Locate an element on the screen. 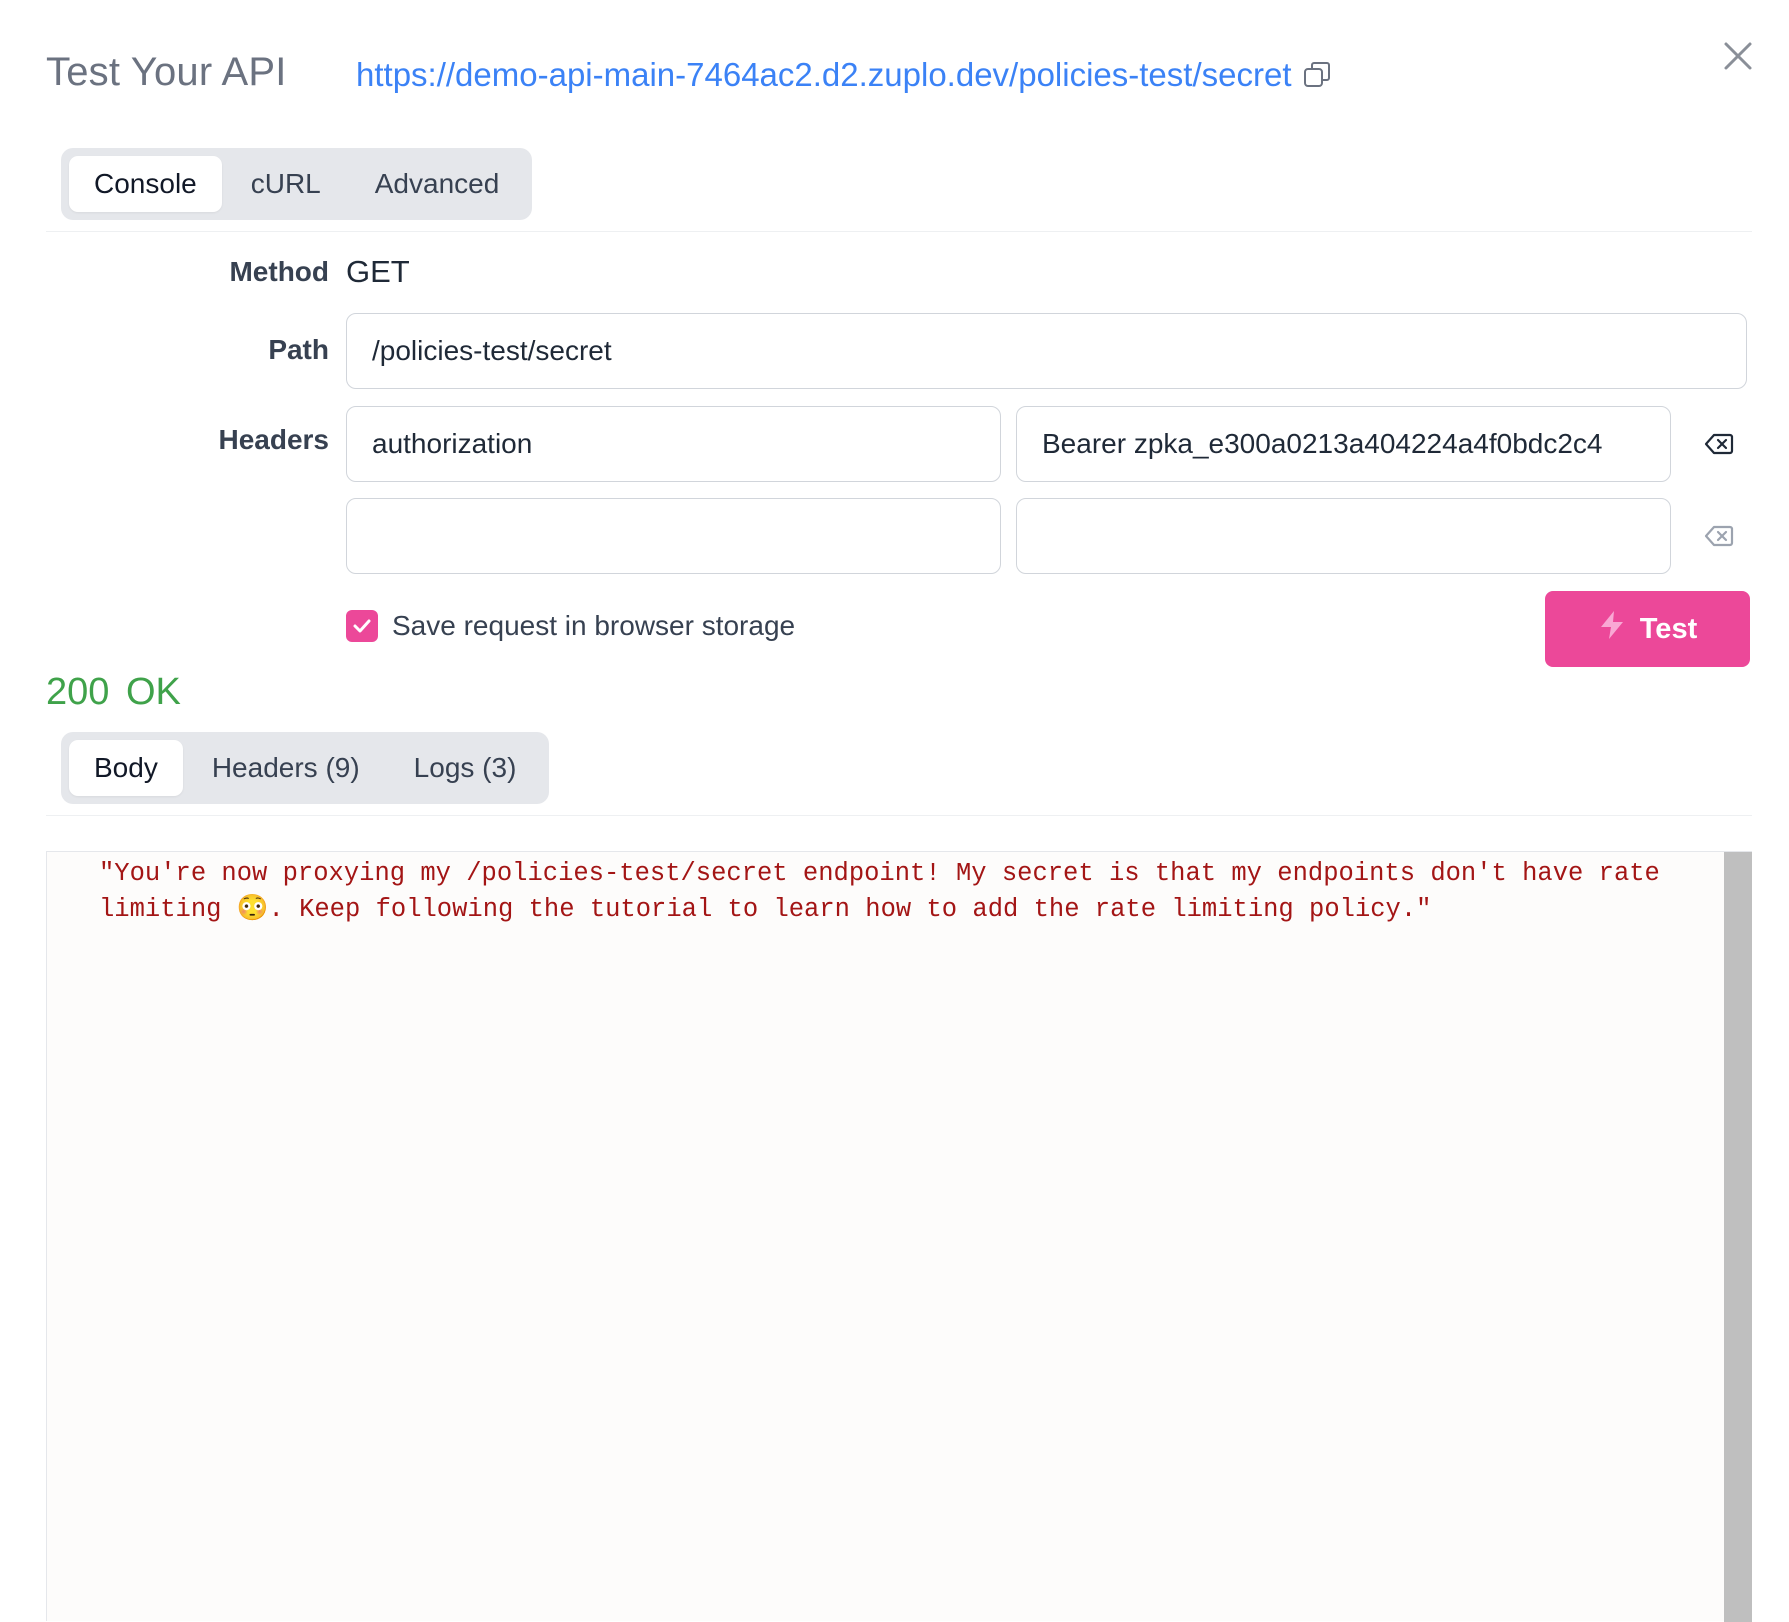 The width and height of the screenshot is (1789, 1622). dialog-title: Test Your API is located at coordinates (166, 72).